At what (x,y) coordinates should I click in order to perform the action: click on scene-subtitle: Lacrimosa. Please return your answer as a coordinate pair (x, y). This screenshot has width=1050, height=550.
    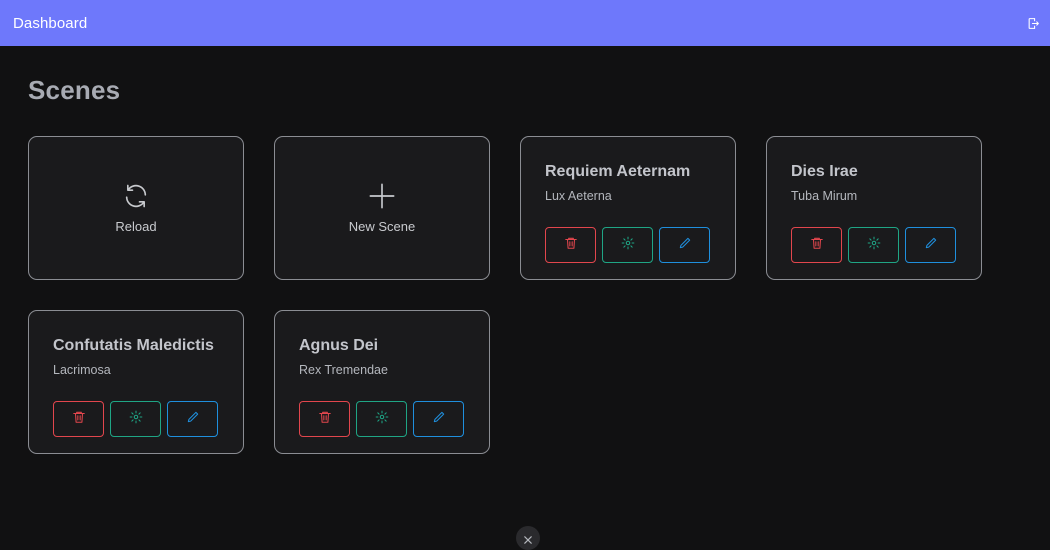
    Looking at the image, I should click on (82, 370).